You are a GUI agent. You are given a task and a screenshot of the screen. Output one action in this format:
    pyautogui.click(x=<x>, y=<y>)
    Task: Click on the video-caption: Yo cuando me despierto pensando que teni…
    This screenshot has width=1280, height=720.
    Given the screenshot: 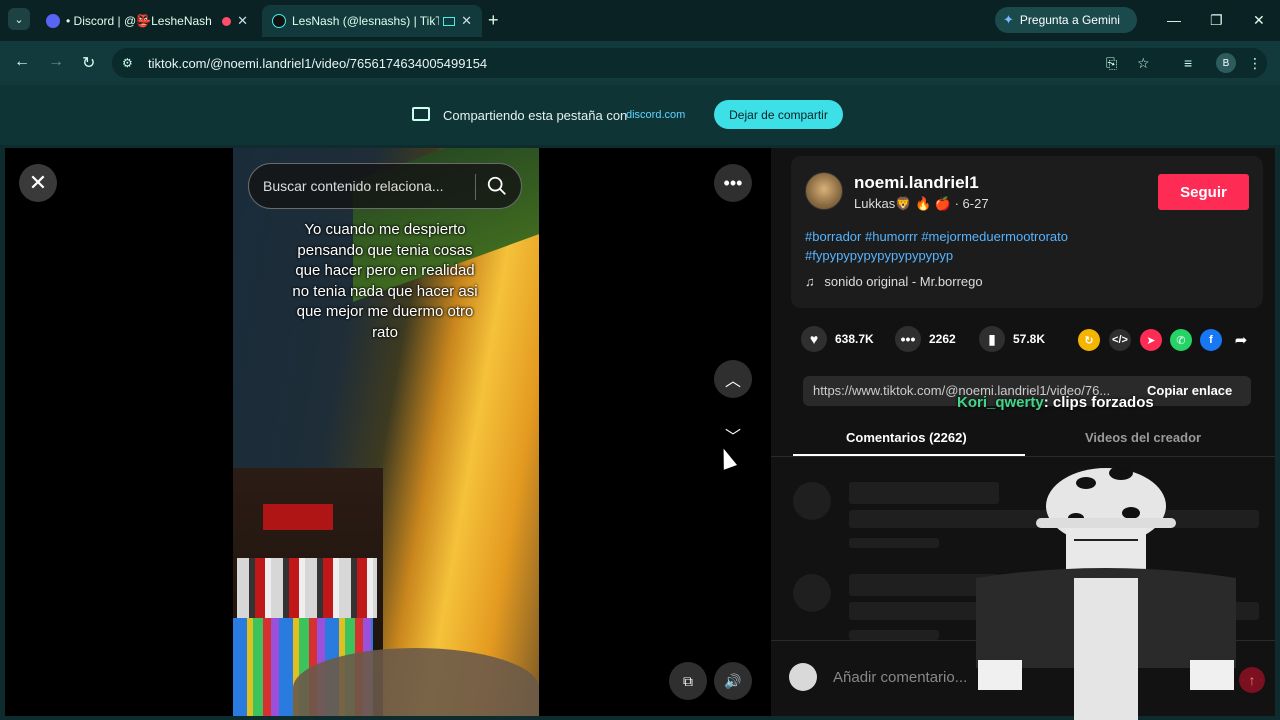 What is the action you would take?
    pyautogui.click(x=385, y=281)
    